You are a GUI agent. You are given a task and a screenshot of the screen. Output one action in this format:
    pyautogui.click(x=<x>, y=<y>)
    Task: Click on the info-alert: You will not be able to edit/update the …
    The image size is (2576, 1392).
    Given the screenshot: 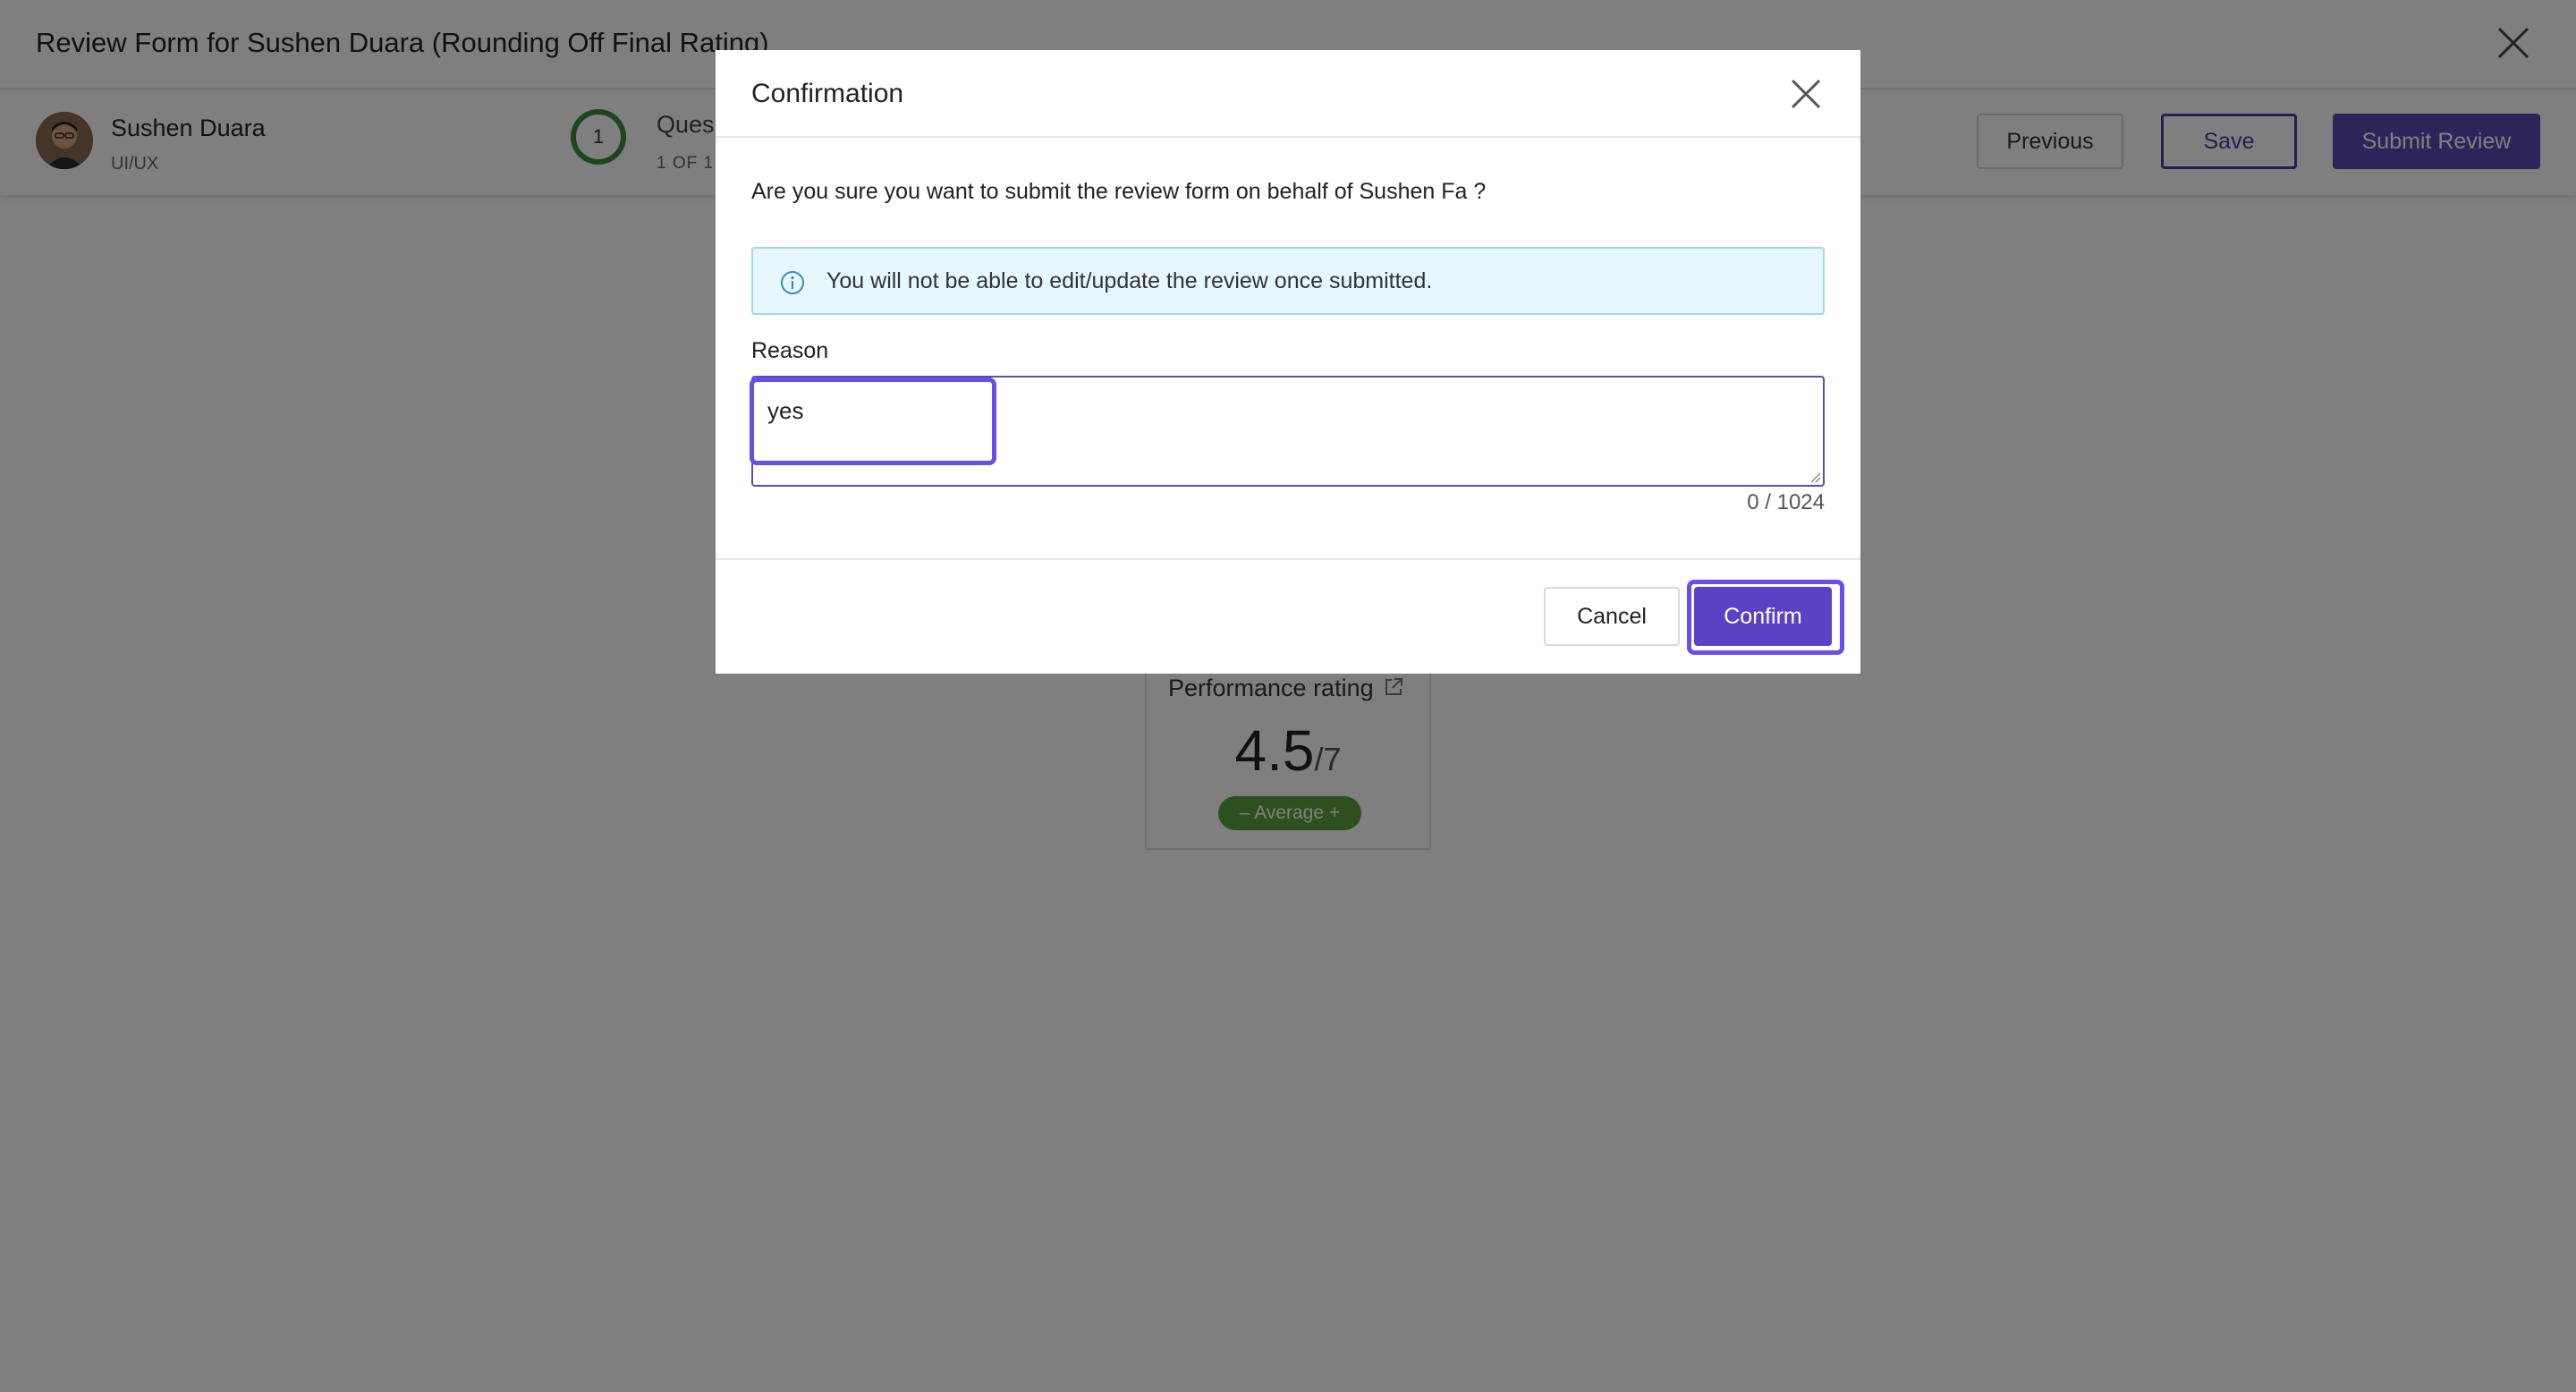 What is the action you would take?
    pyautogui.click(x=1288, y=281)
    